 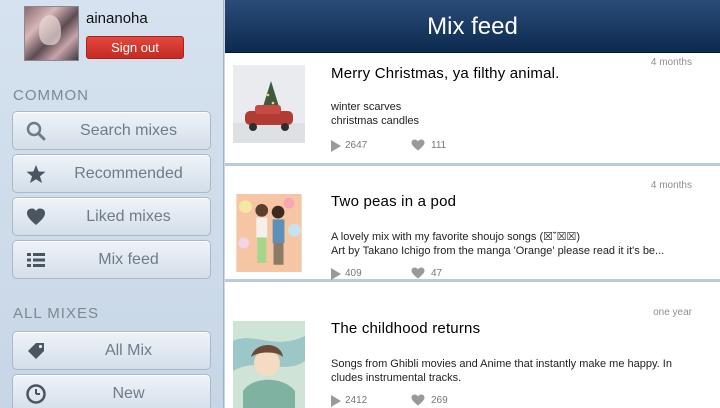 I want to click on star-icon, so click(x=36, y=174).